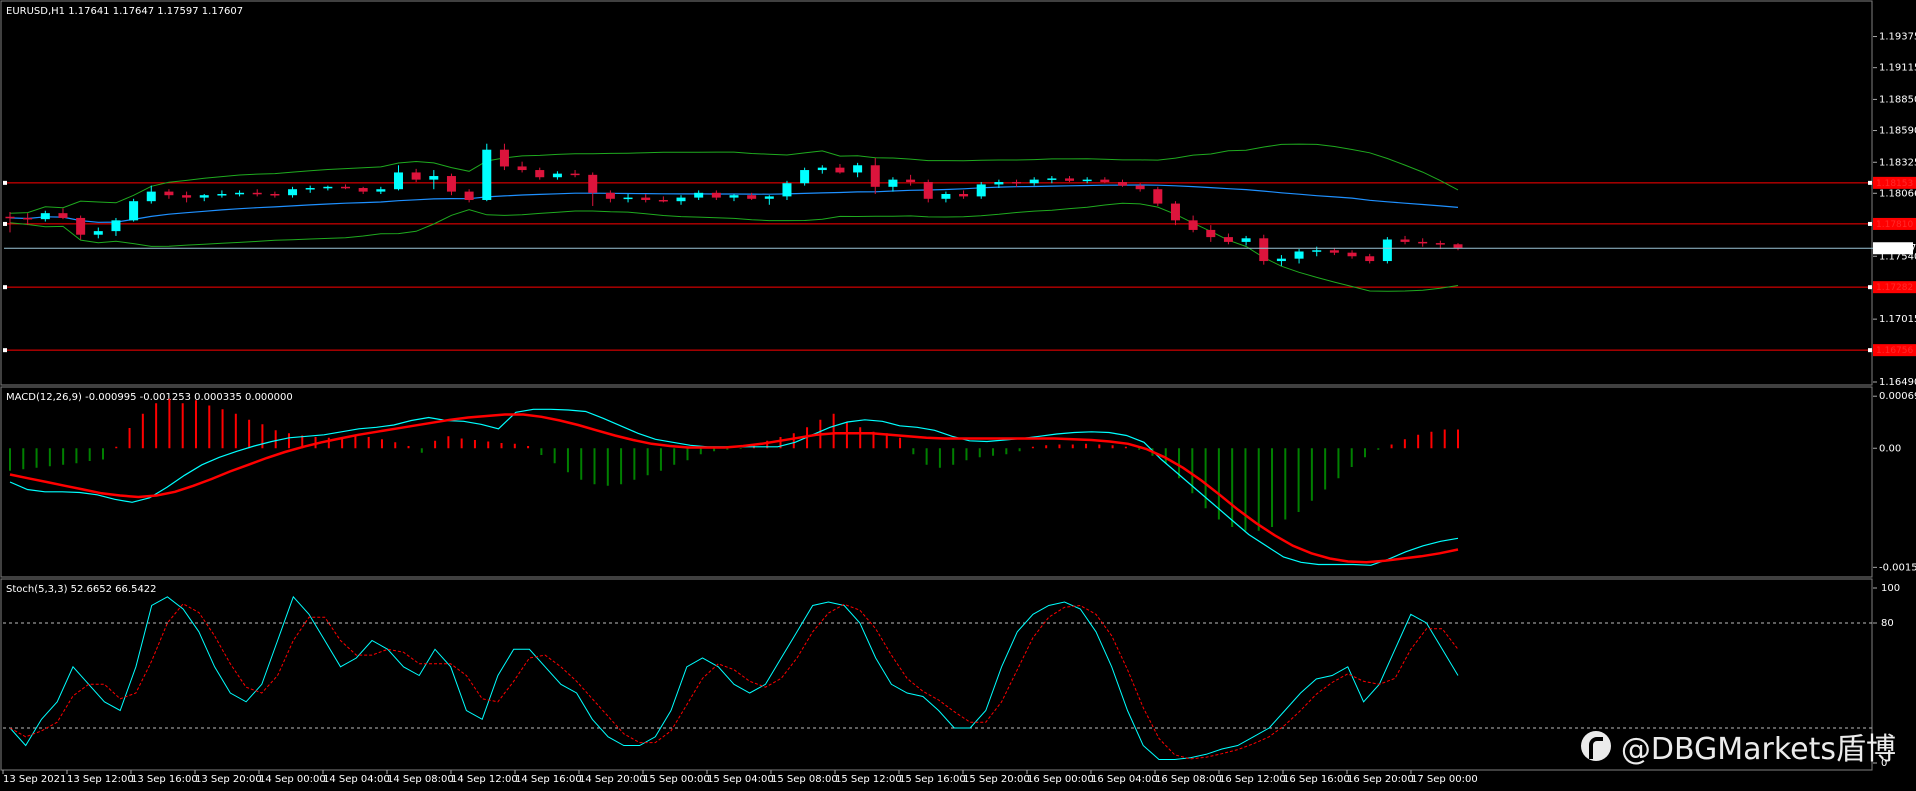 The width and height of the screenshot is (1916, 791). What do you see at coordinates (1897, 68) in the screenshot?
I see `price-tick-label: 1.19115` at bounding box center [1897, 68].